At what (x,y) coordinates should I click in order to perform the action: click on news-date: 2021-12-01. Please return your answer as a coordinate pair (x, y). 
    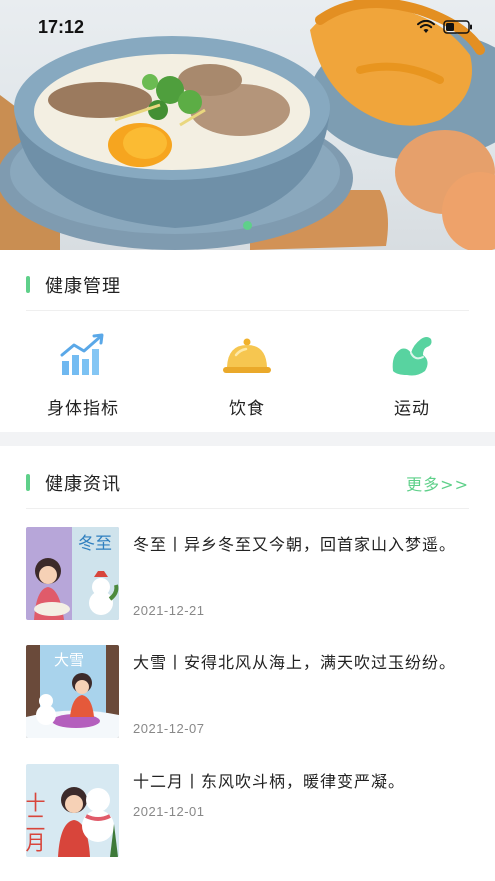
    Looking at the image, I should click on (169, 811).